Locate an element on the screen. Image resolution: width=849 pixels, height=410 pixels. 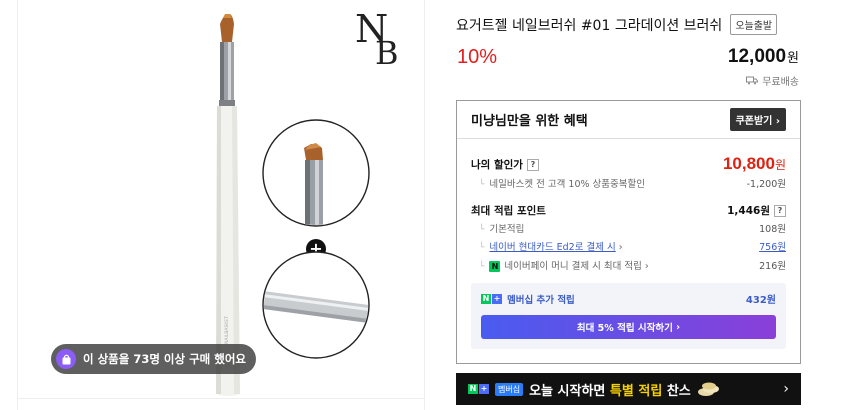
basic-points-value: 108원 is located at coordinates (772, 229).